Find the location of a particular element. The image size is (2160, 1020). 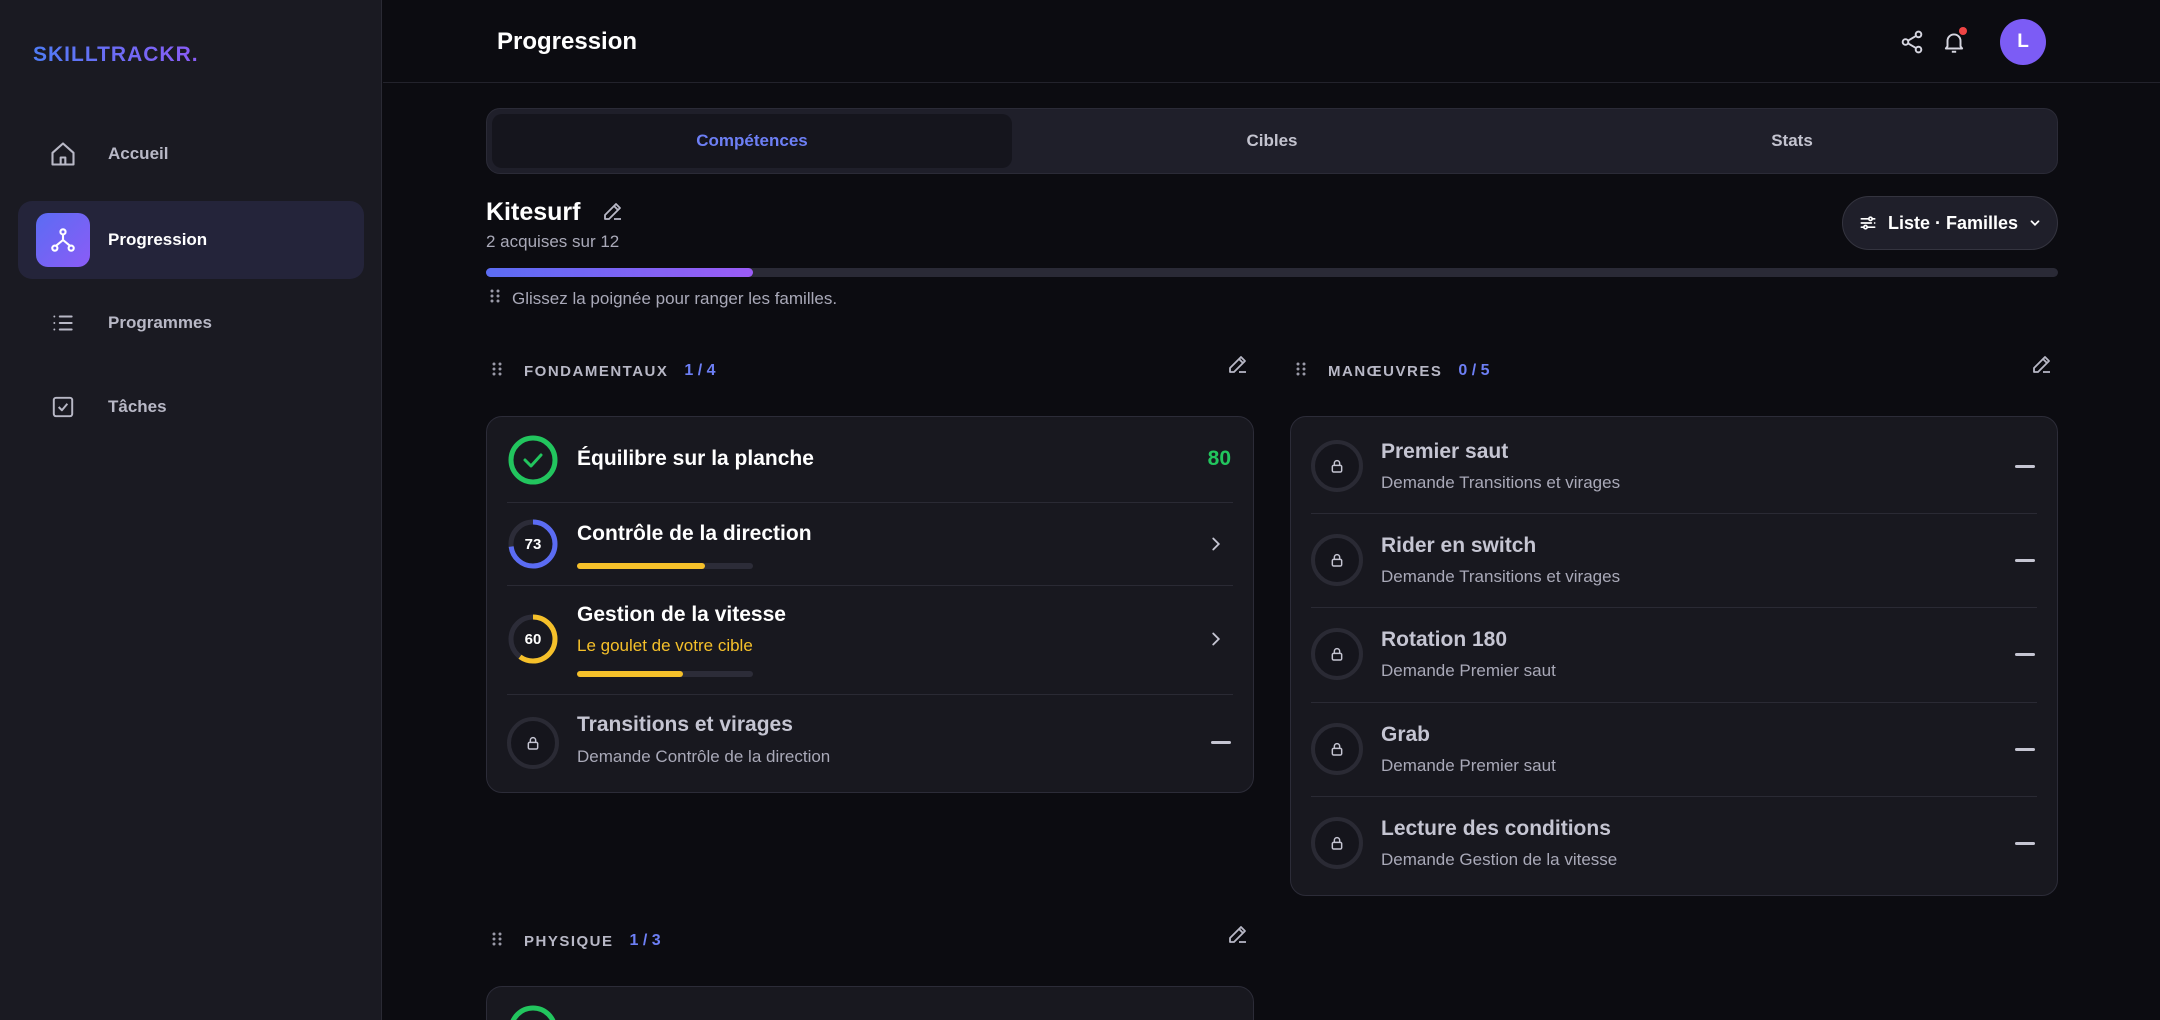

skill-name: Rider en switch is located at coordinates (1459, 545).